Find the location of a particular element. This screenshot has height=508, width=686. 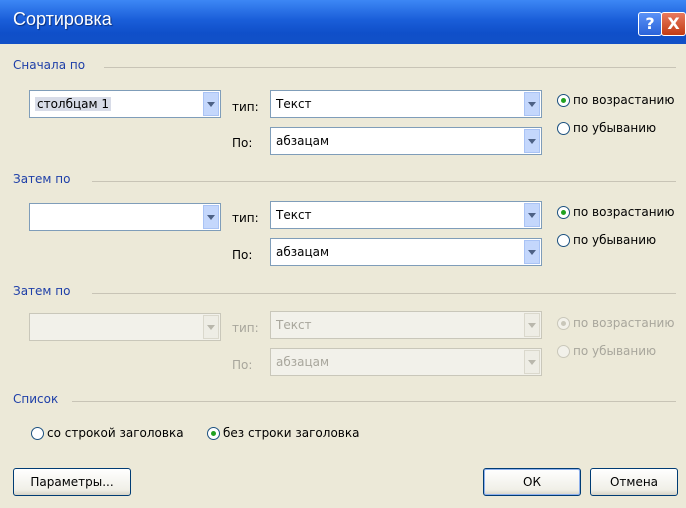

without-header-label: без строки заголовка is located at coordinates (291, 433).